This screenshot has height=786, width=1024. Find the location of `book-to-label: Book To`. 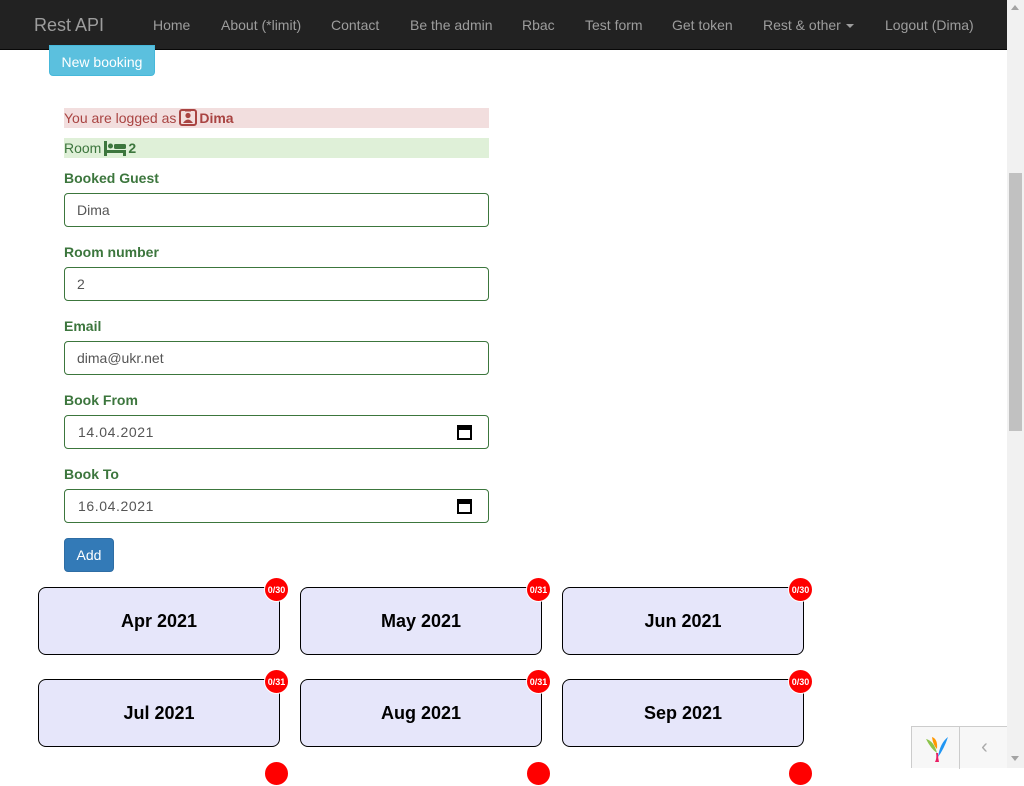

book-to-label: Book To is located at coordinates (91, 474).